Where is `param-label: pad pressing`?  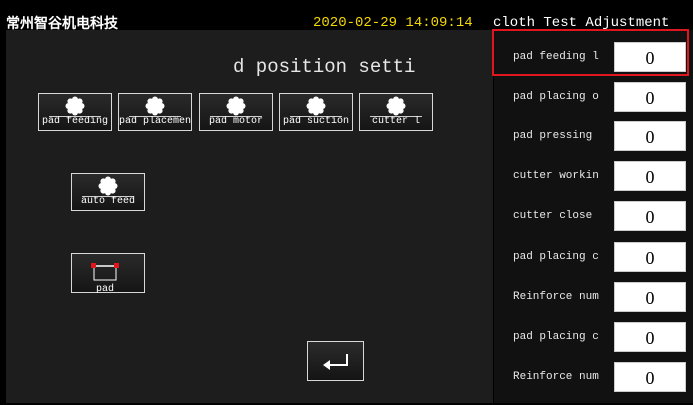
param-label: pad pressing is located at coordinates (553, 136).